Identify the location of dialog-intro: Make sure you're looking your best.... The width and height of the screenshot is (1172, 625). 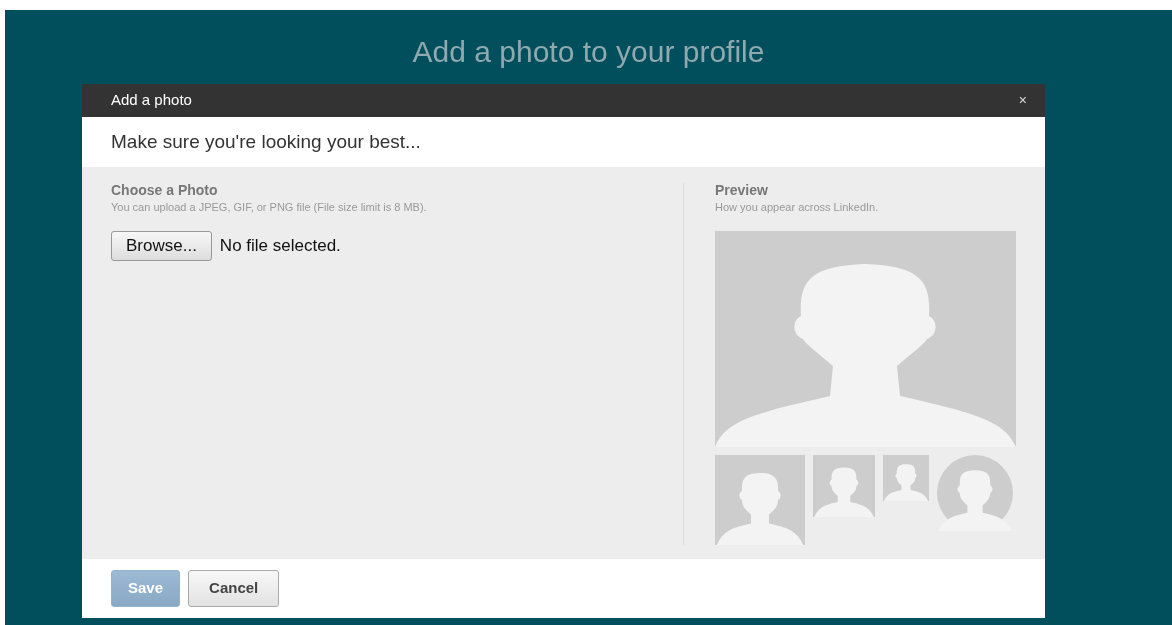
(266, 141).